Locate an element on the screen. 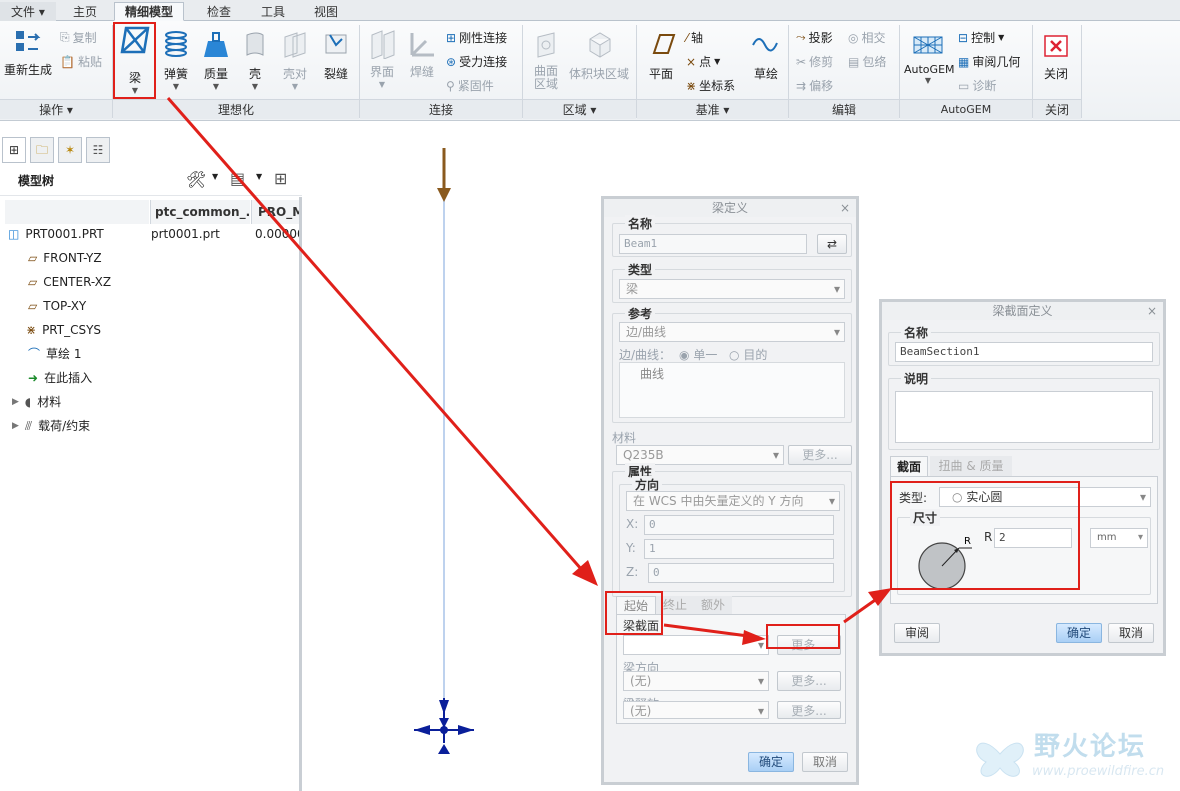 This screenshot has width=1180, height=791. tree-column-name is located at coordinates (77, 212).